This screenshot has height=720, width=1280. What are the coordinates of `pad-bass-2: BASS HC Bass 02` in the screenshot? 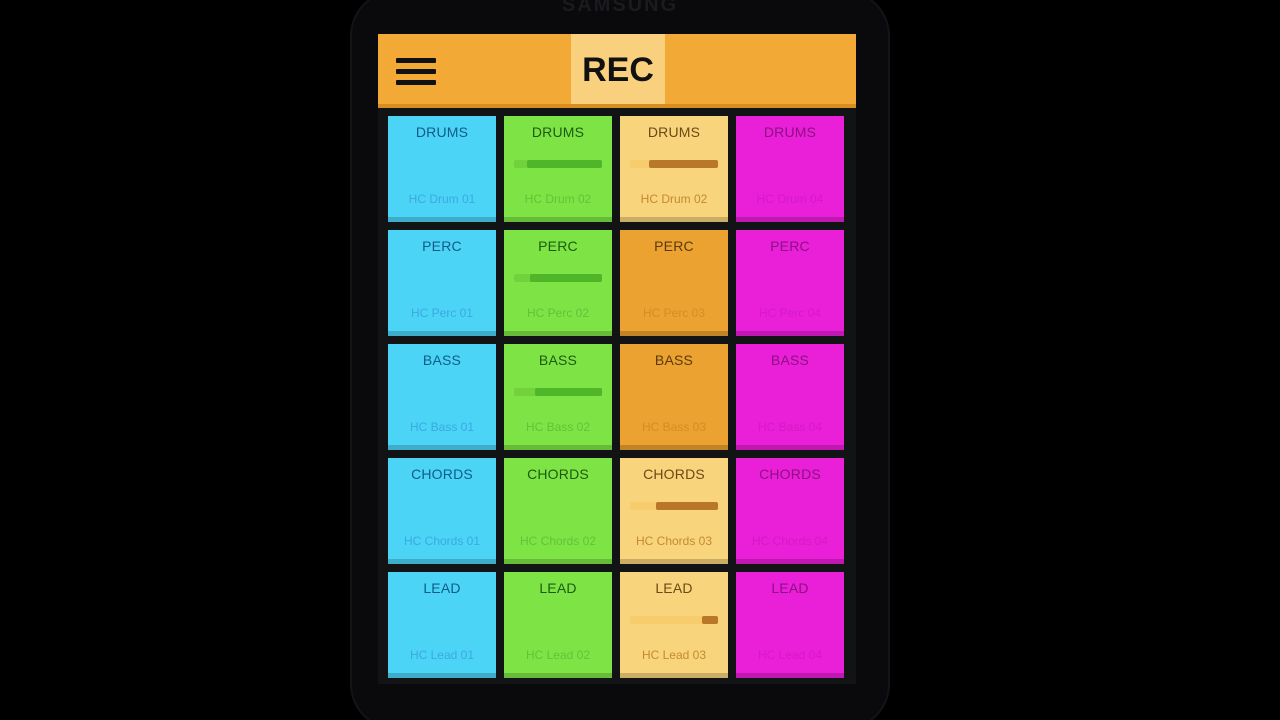 It's located at (558, 397).